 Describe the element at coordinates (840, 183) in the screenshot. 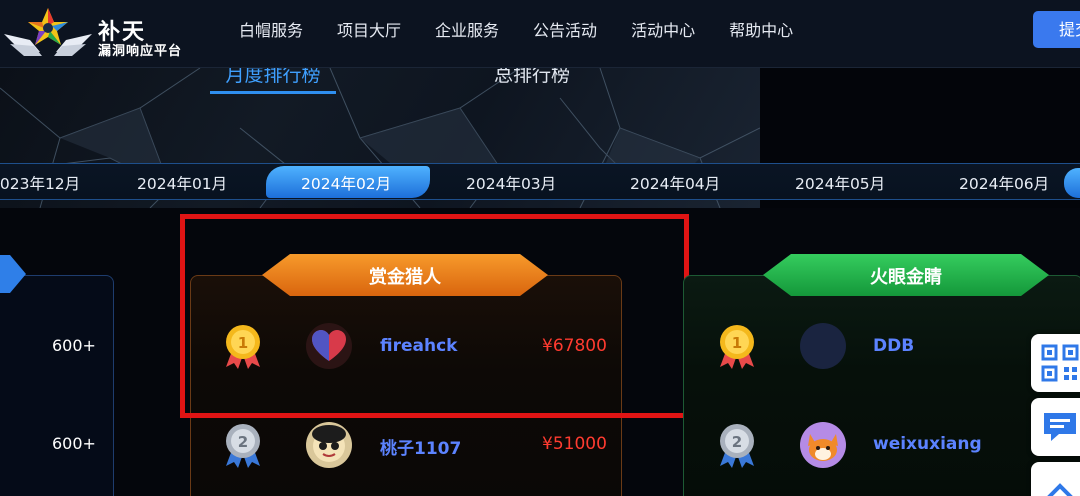

I see `month-item: 2024年05月` at that location.